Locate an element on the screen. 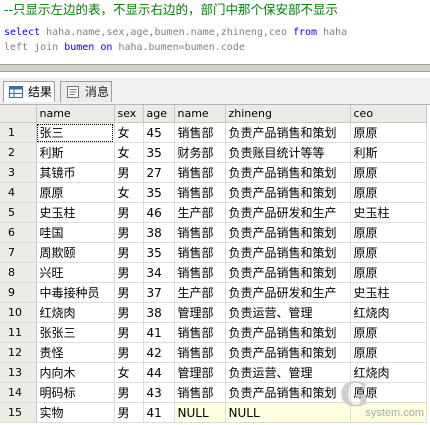  row-number: 14 is located at coordinates (18, 392).